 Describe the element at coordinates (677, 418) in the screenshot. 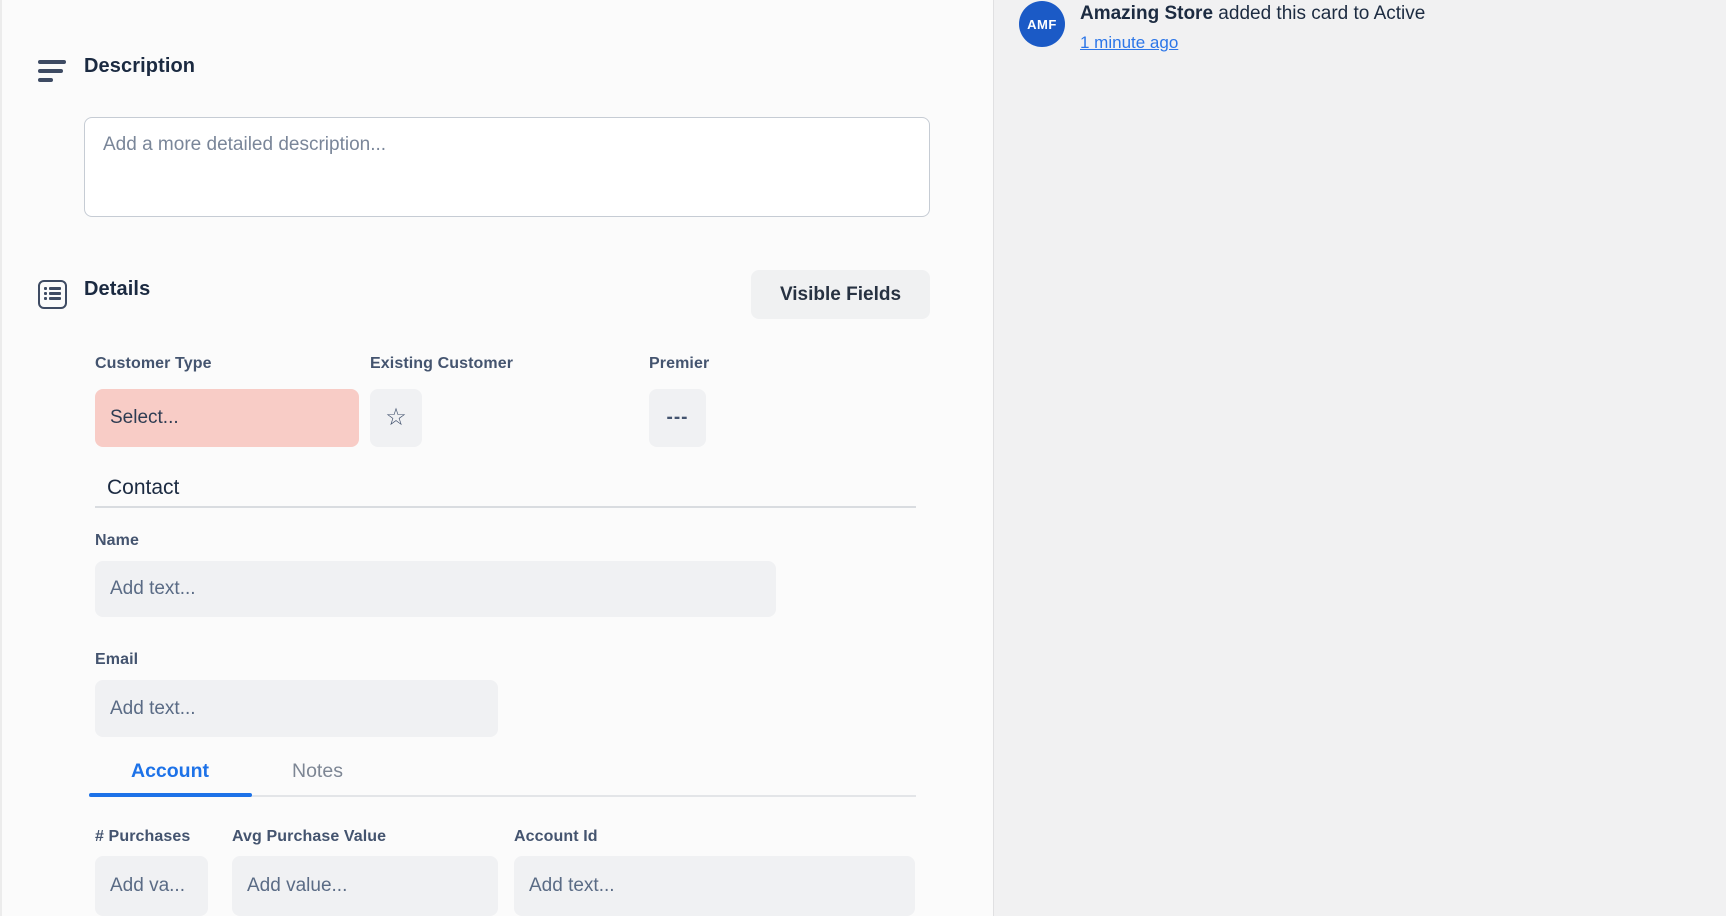

I see `premier-select: ---` at that location.